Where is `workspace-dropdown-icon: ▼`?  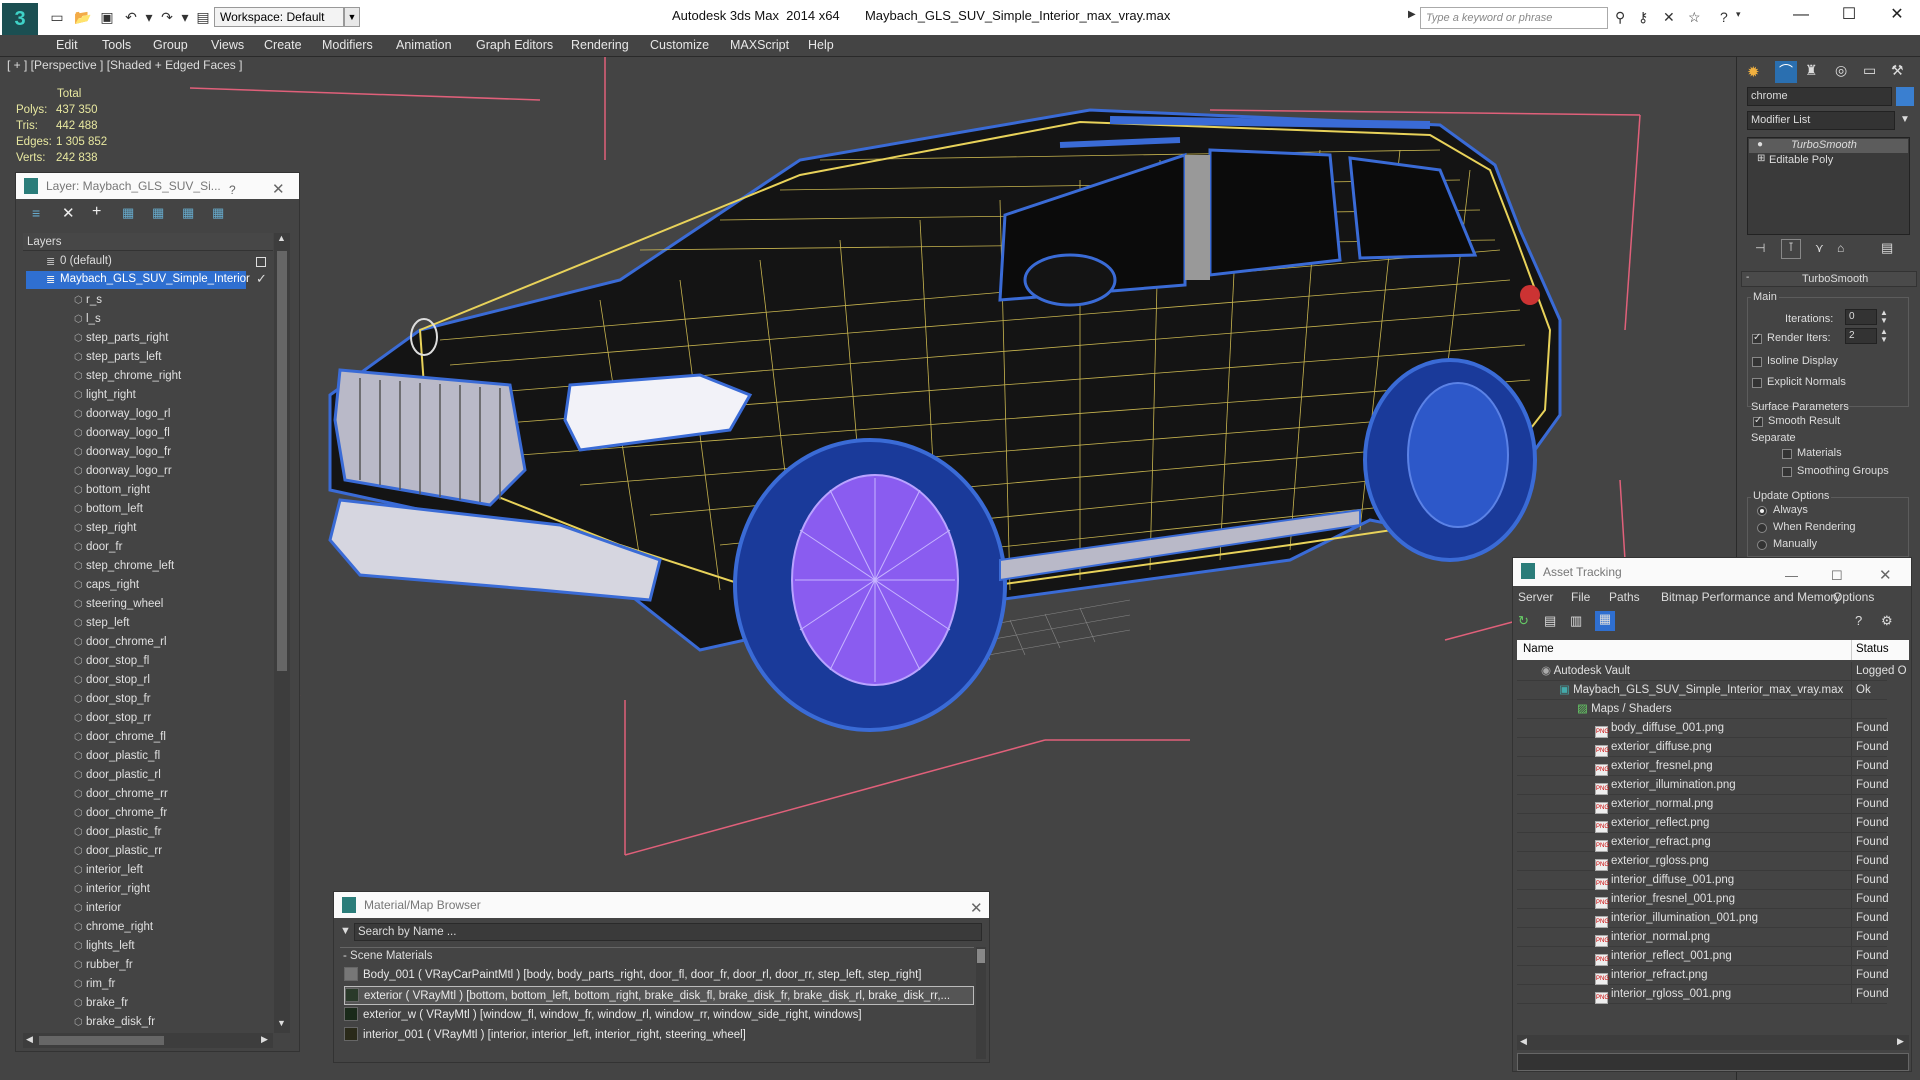
workspace-dropdown-icon: ▼ is located at coordinates (352, 17).